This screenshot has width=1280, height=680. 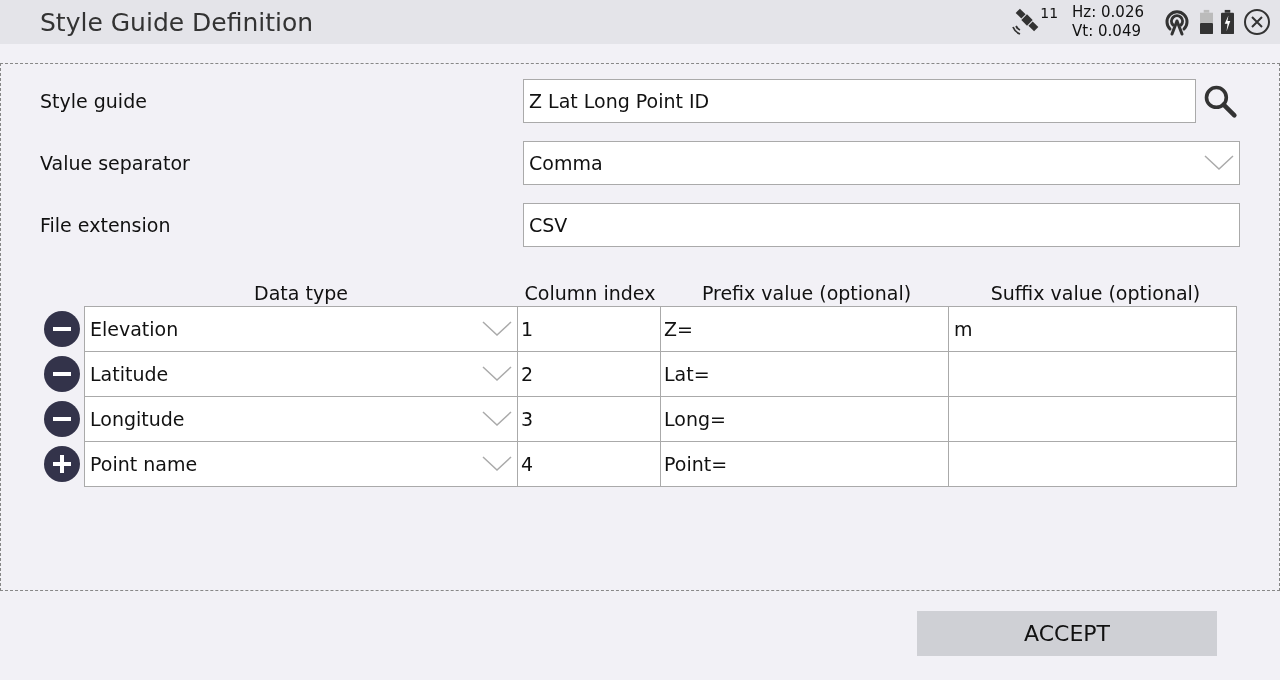 I want to click on extension-field: CSV, so click(x=881, y=225).